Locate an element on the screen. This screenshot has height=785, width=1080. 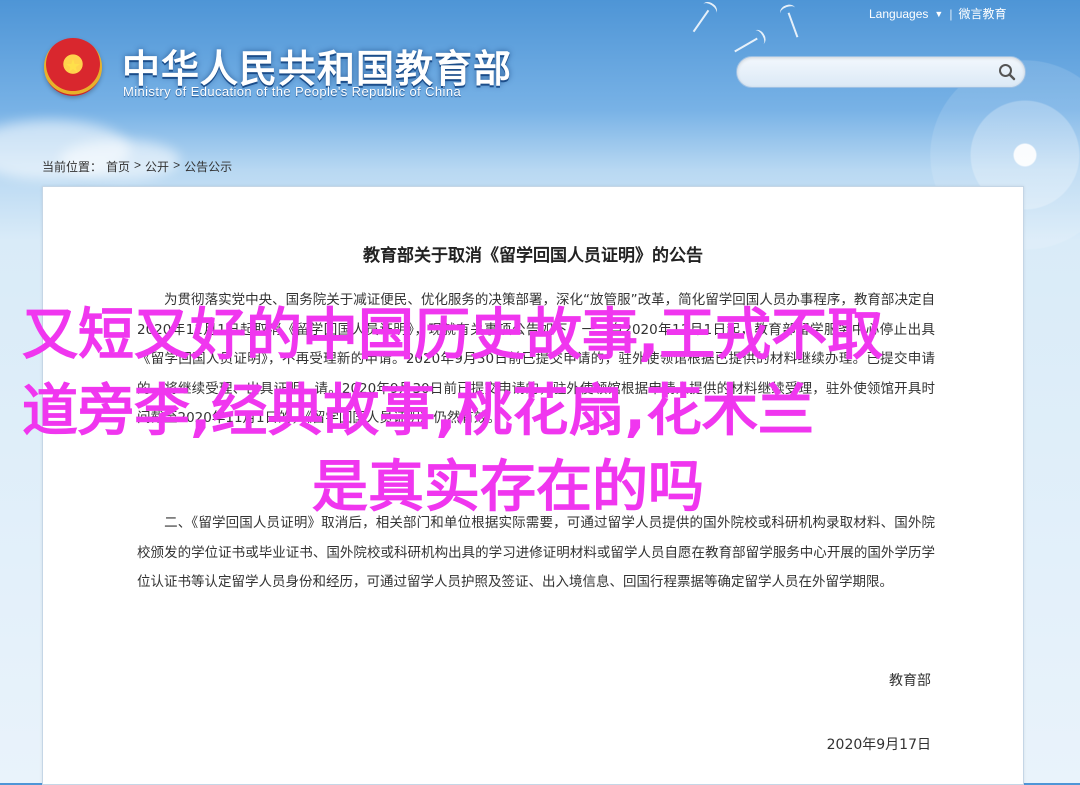
breadcrumb-home: 首页 is located at coordinates (118, 166).